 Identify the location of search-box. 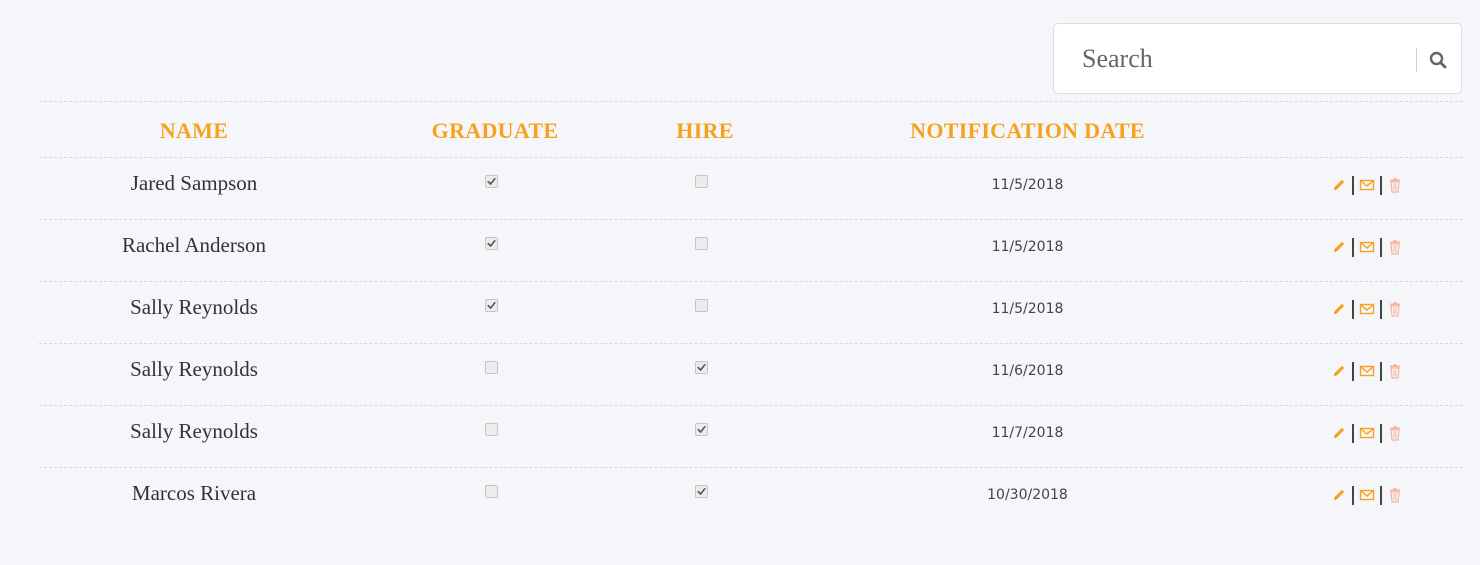
(1257, 58).